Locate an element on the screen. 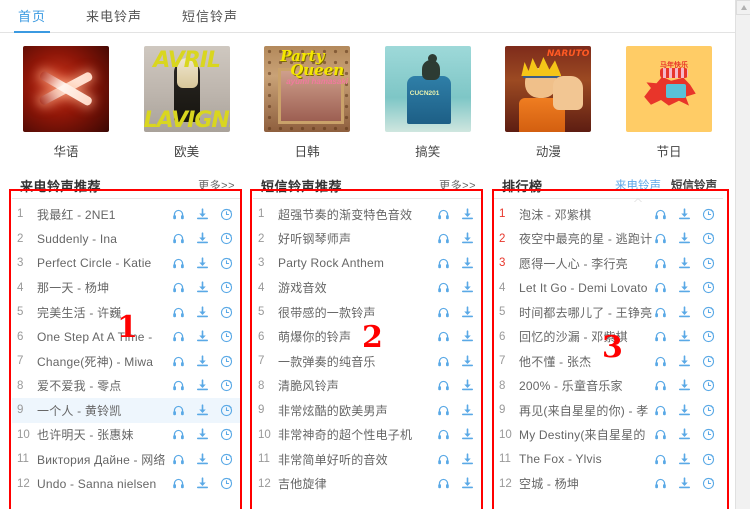 The height and width of the screenshot is (509, 750). scroll-up-button is located at coordinates (743, 7).